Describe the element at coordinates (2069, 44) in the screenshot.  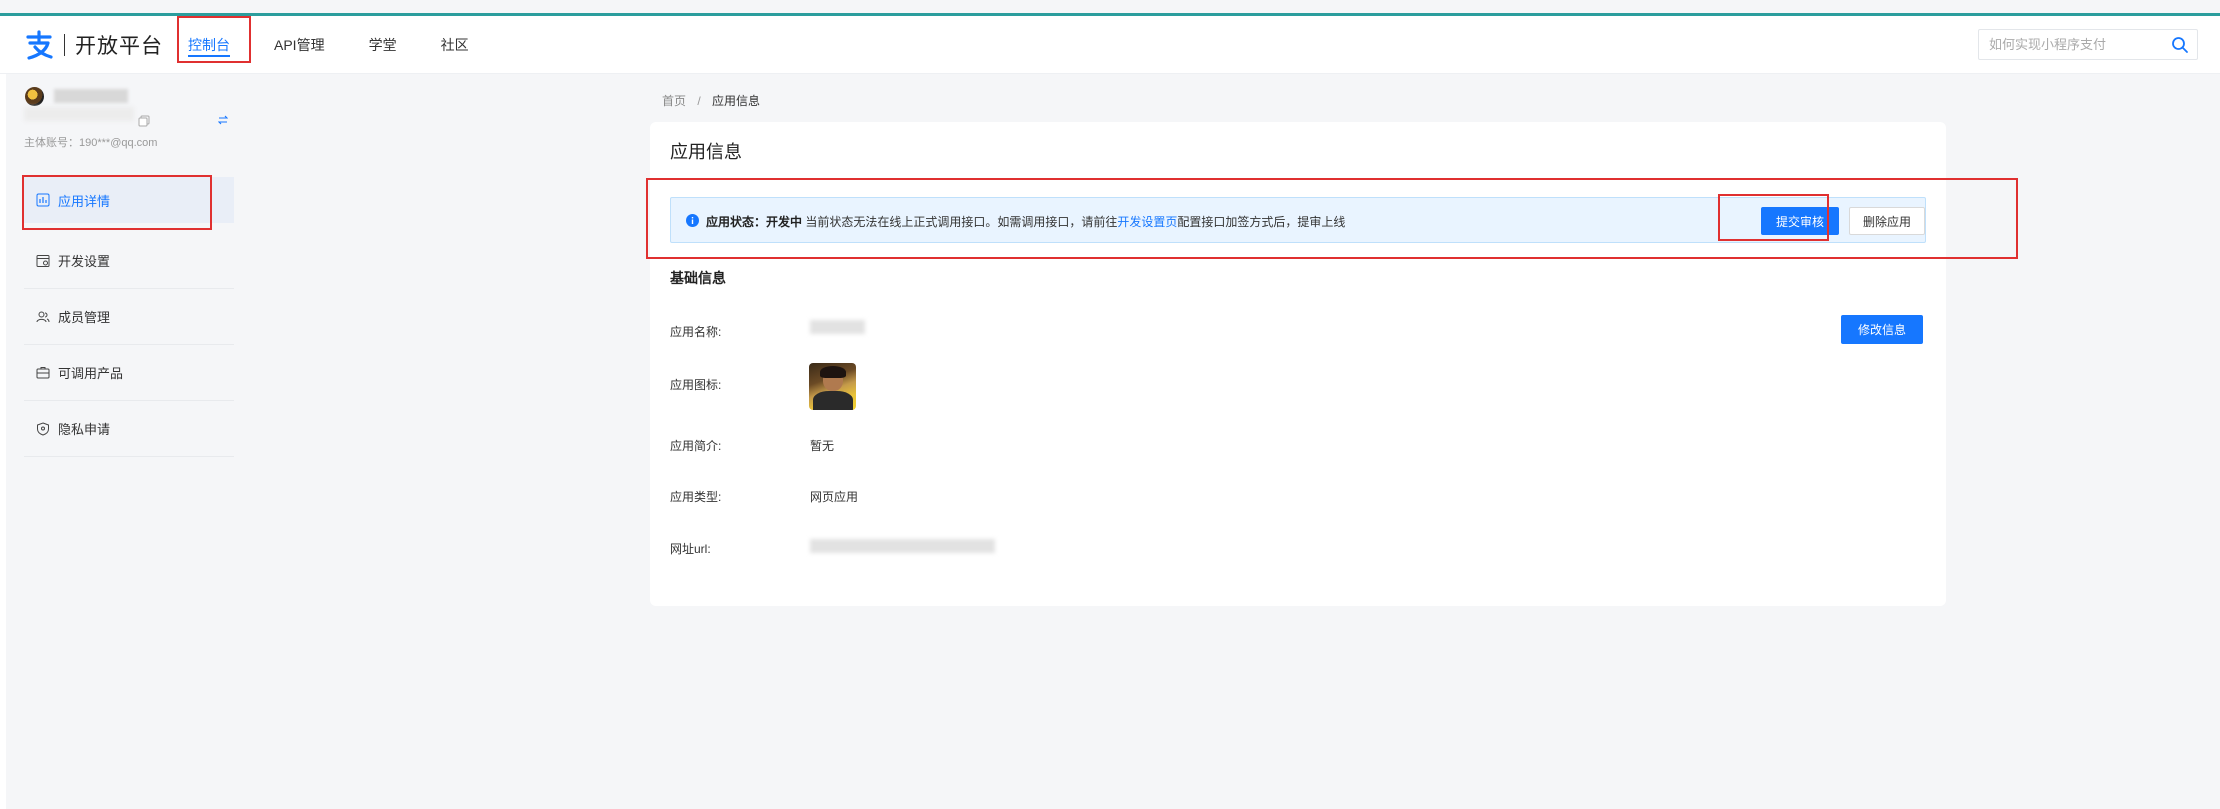
I see `search-input` at that location.